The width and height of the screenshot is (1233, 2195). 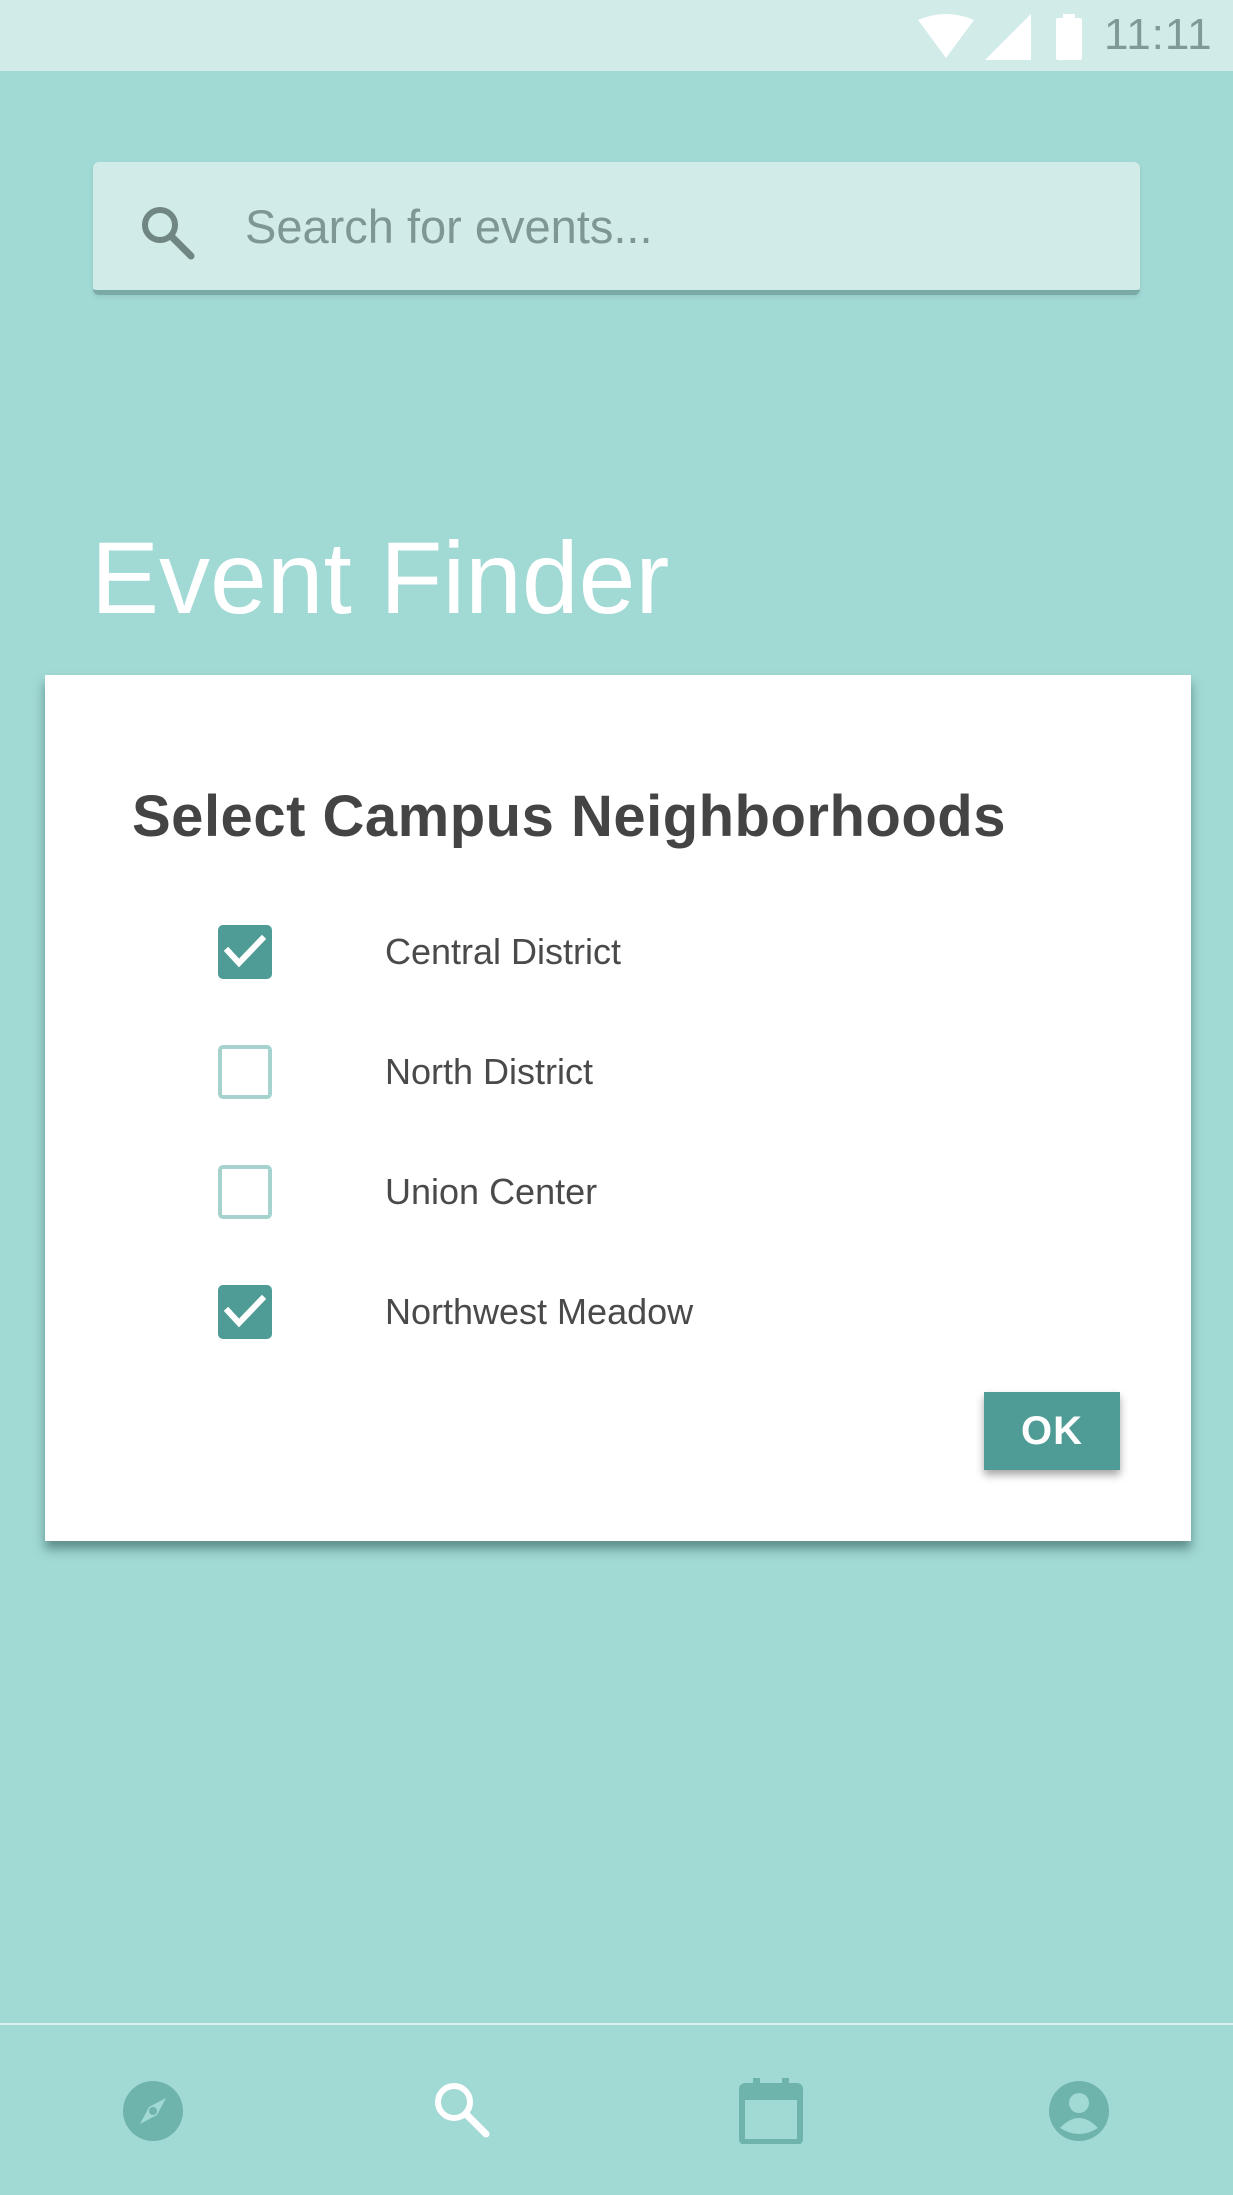 I want to click on nav-explore, so click(x=153, y=2111).